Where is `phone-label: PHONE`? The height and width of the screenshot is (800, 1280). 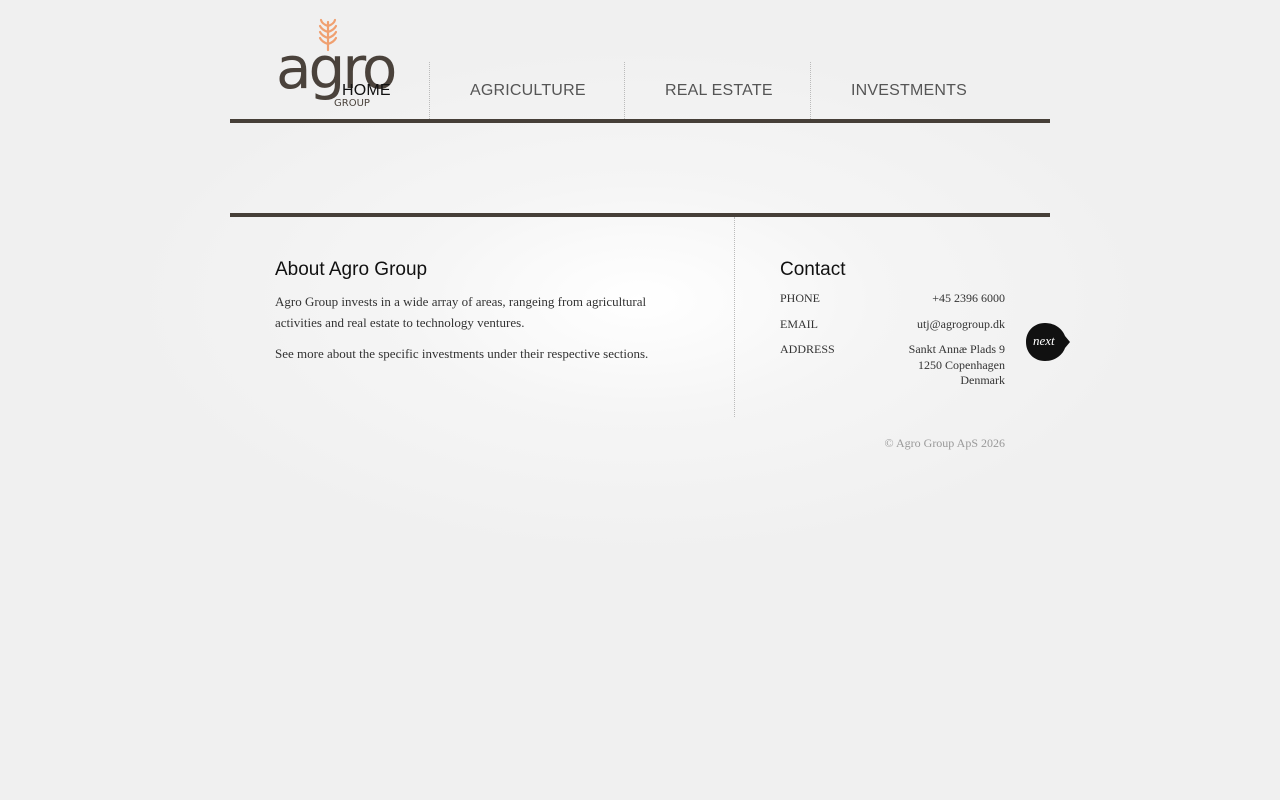
phone-label: PHONE is located at coordinates (800, 298).